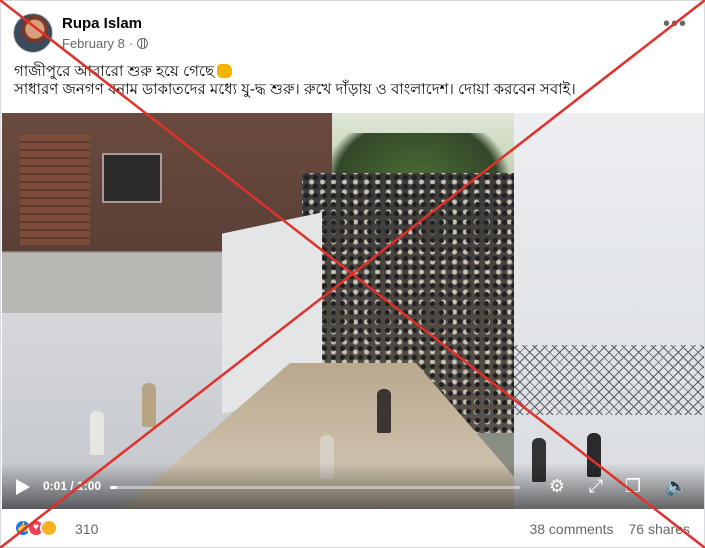 Image resolution: width=705 pixels, height=548 pixels. Describe the element at coordinates (36, 528) in the screenshot. I see `reactions: 👍 ♥` at that location.